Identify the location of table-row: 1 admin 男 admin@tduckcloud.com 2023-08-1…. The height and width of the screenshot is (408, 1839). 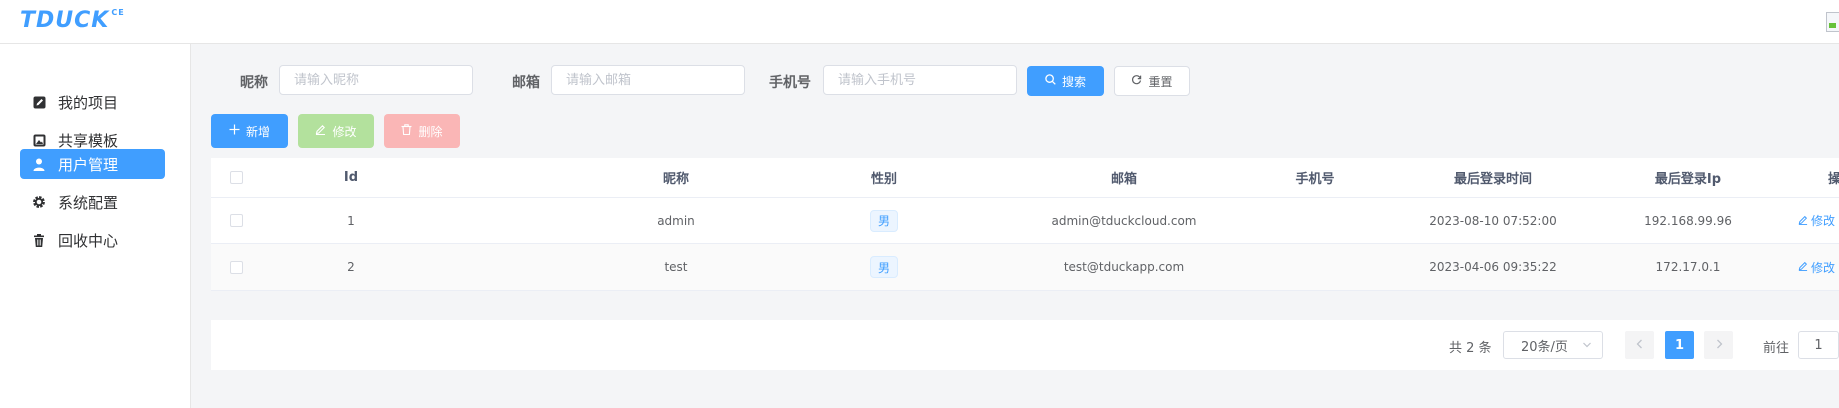
(1025, 221).